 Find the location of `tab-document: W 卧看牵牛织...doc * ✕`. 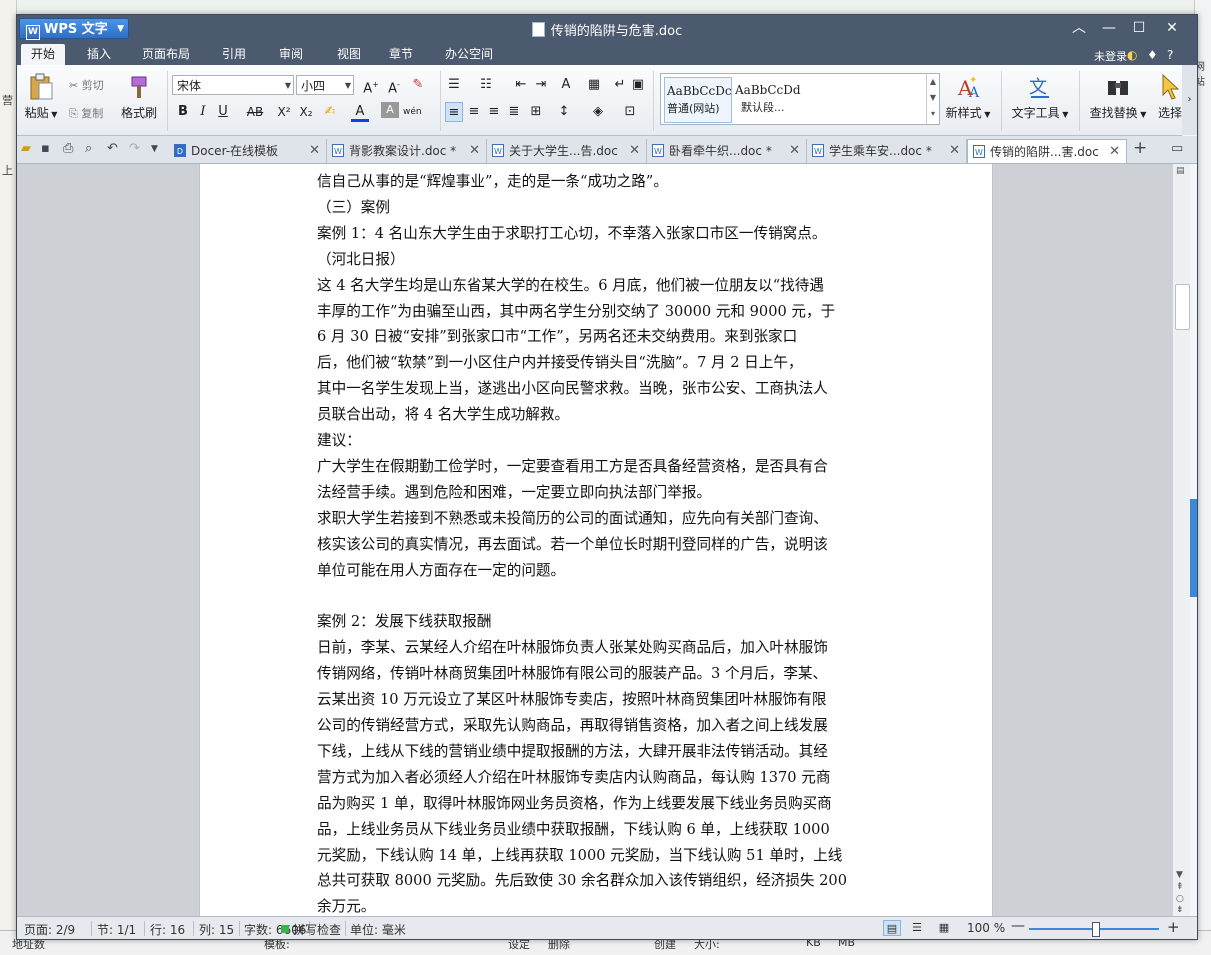

tab-document: W 卧看牵牛织...doc * ✕ is located at coordinates (727, 151).